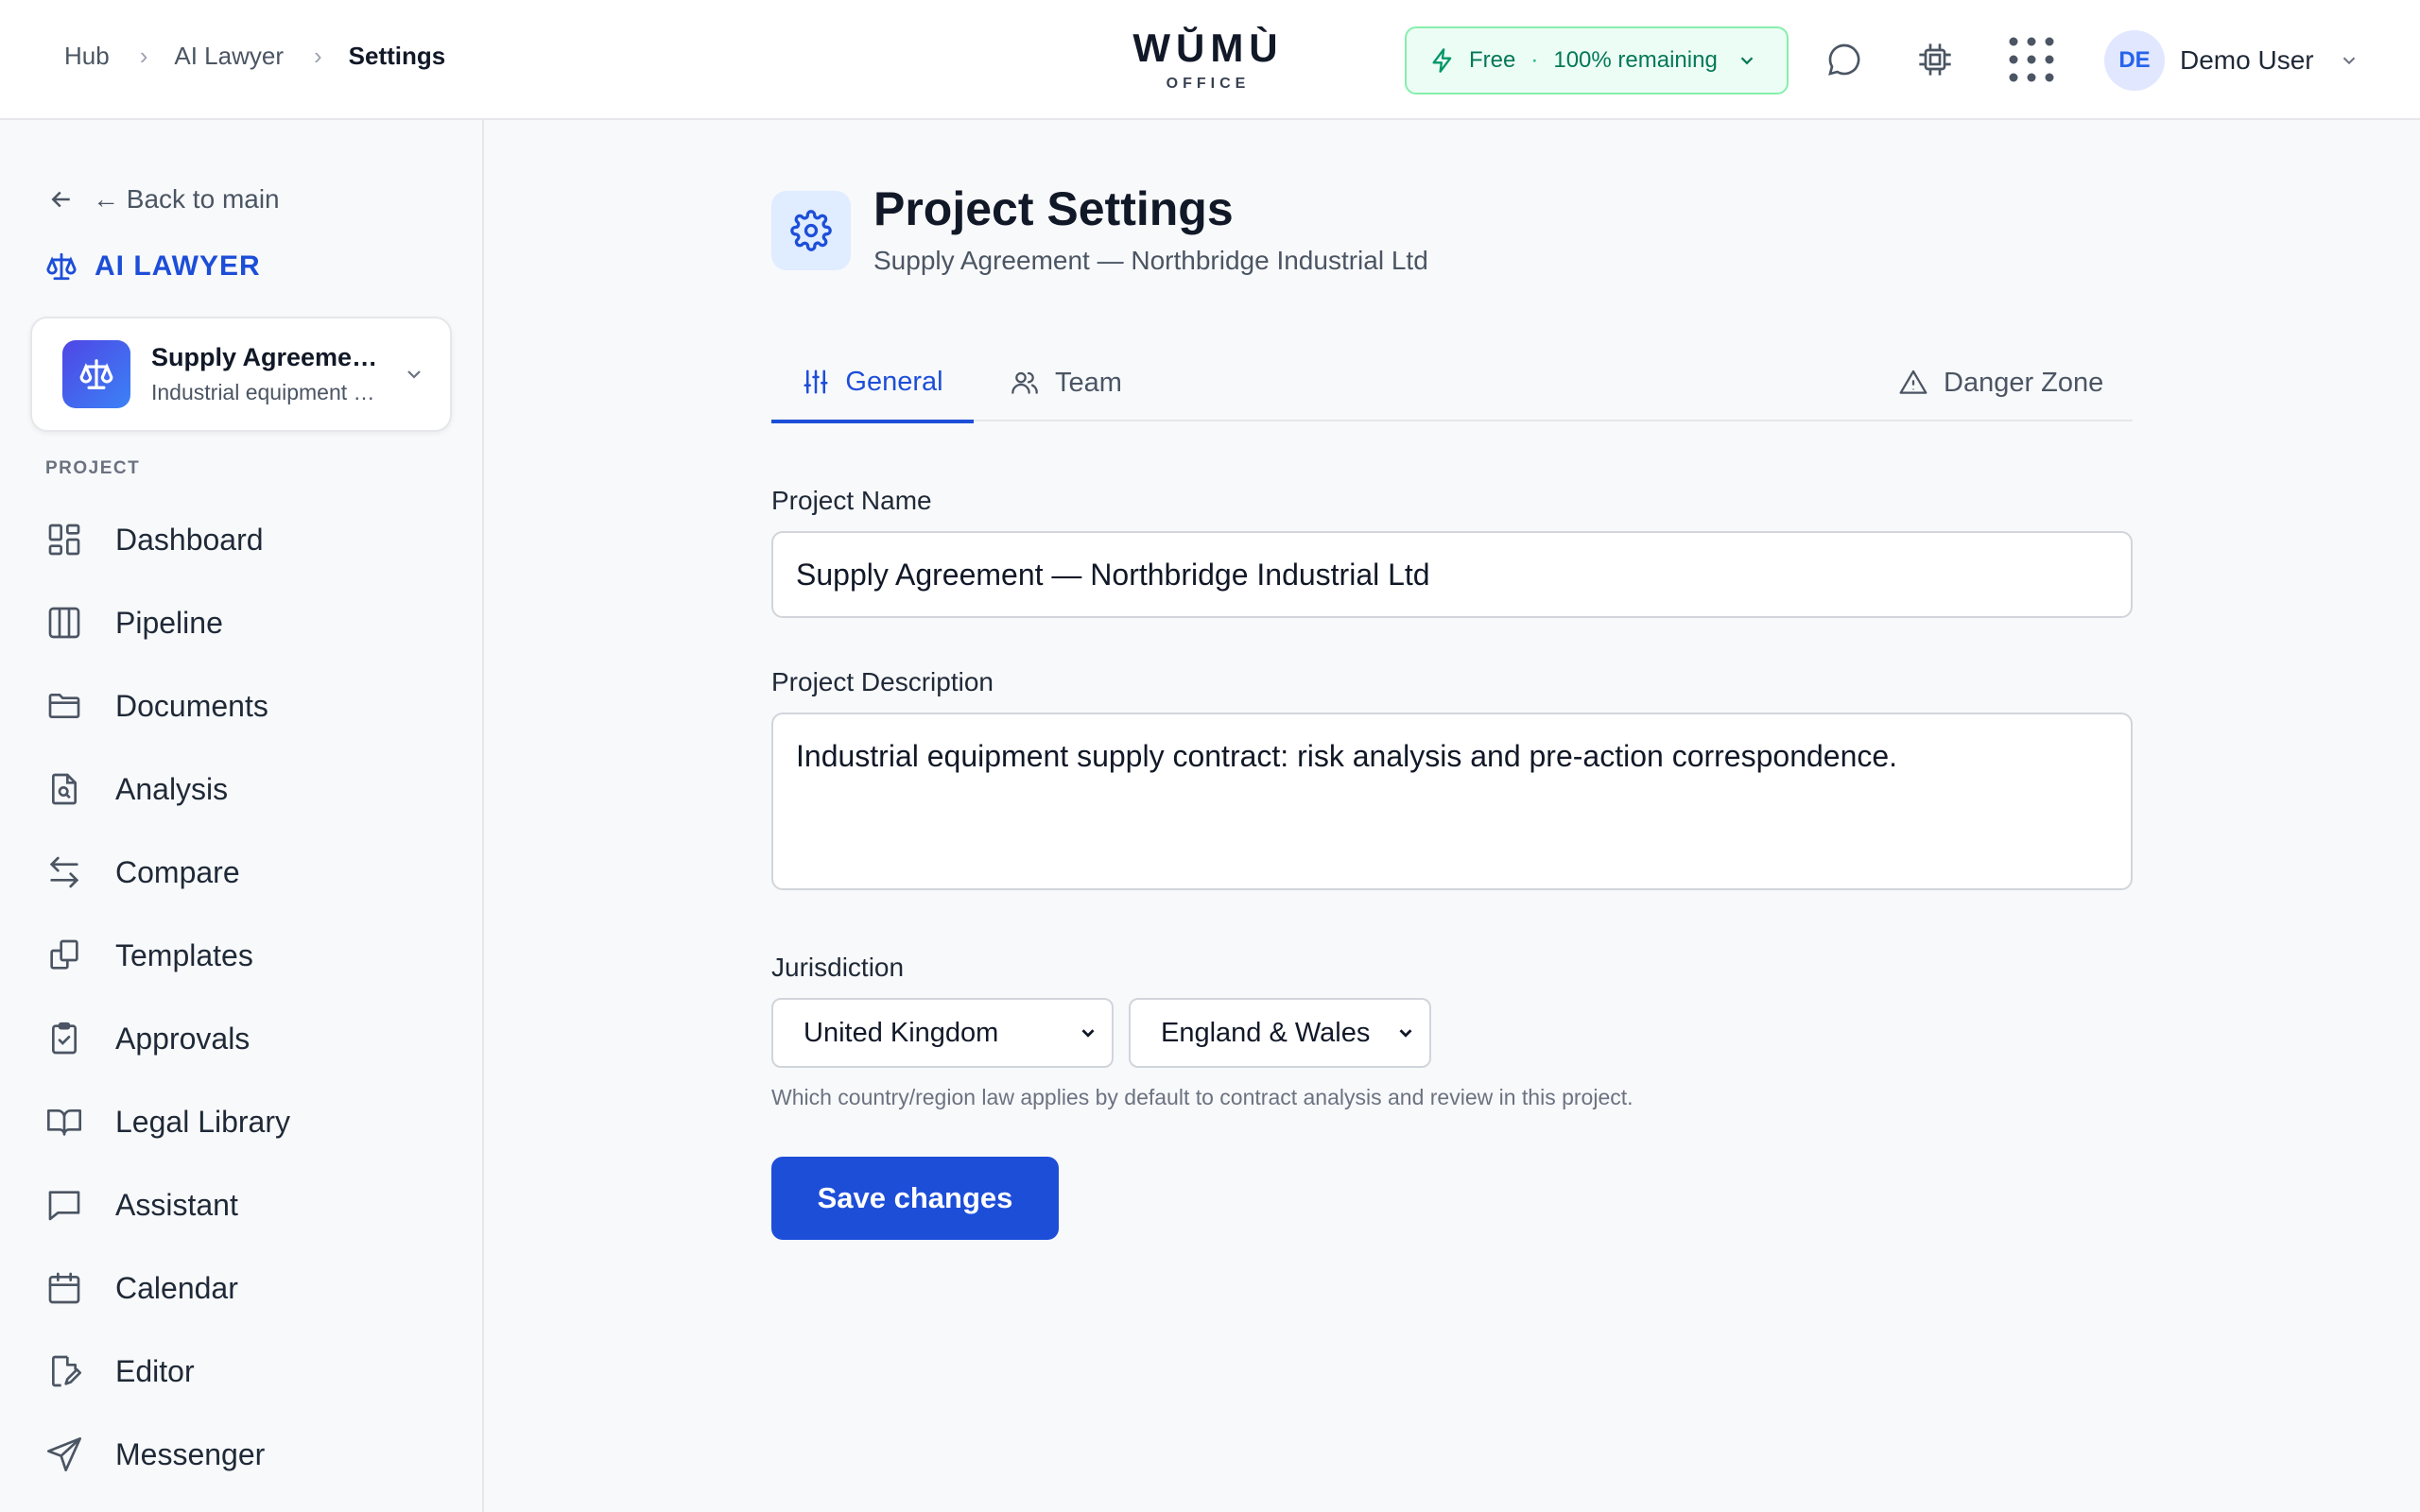 This screenshot has height=1512, width=2420. I want to click on project-subtitle: Industrial equipment supply contract, so click(264, 392).